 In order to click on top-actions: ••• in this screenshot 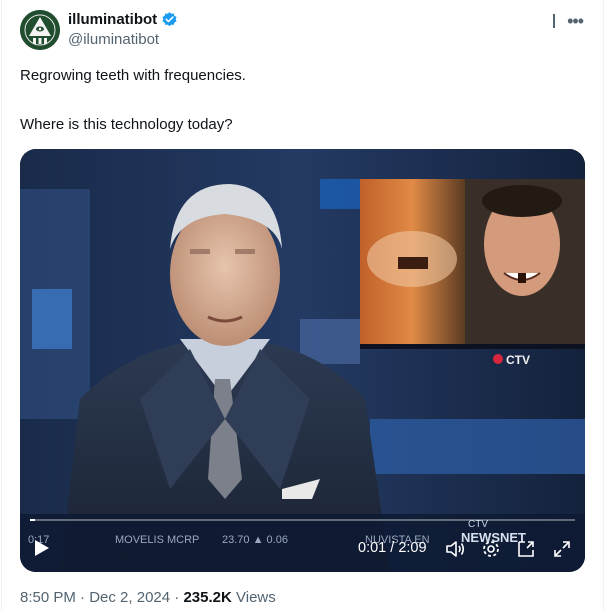, I will do `click(568, 21)`.